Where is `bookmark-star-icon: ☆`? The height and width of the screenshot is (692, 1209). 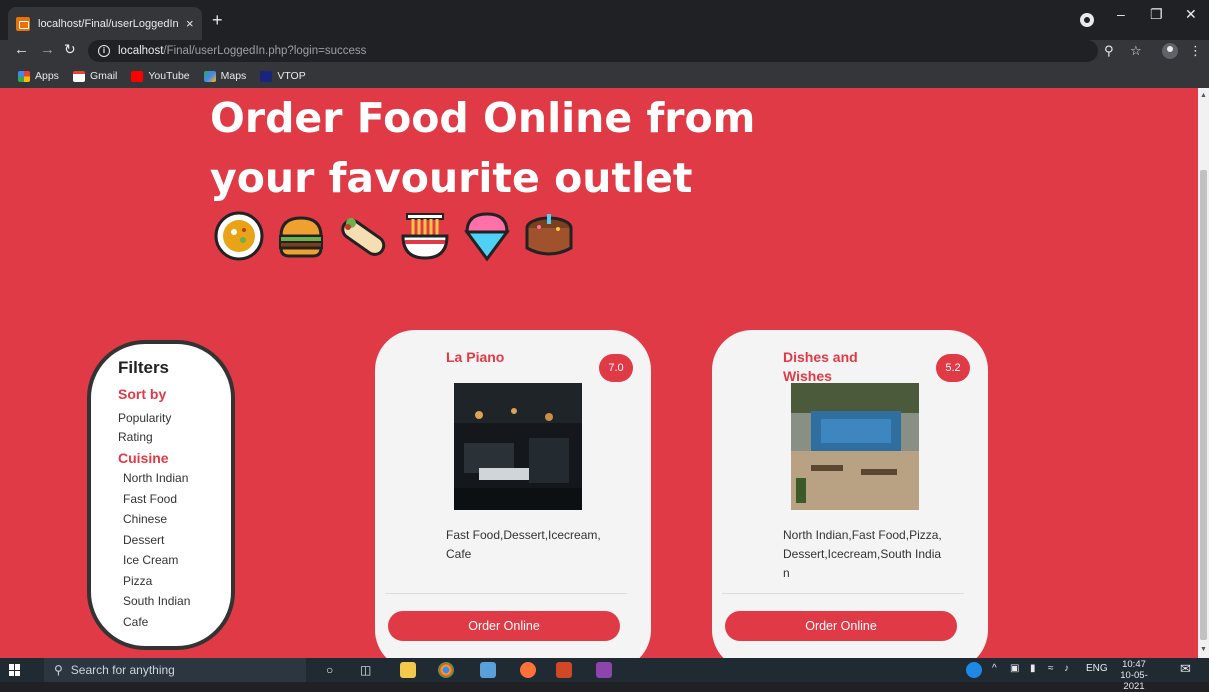
bookmark-star-icon: ☆ is located at coordinates (1136, 51).